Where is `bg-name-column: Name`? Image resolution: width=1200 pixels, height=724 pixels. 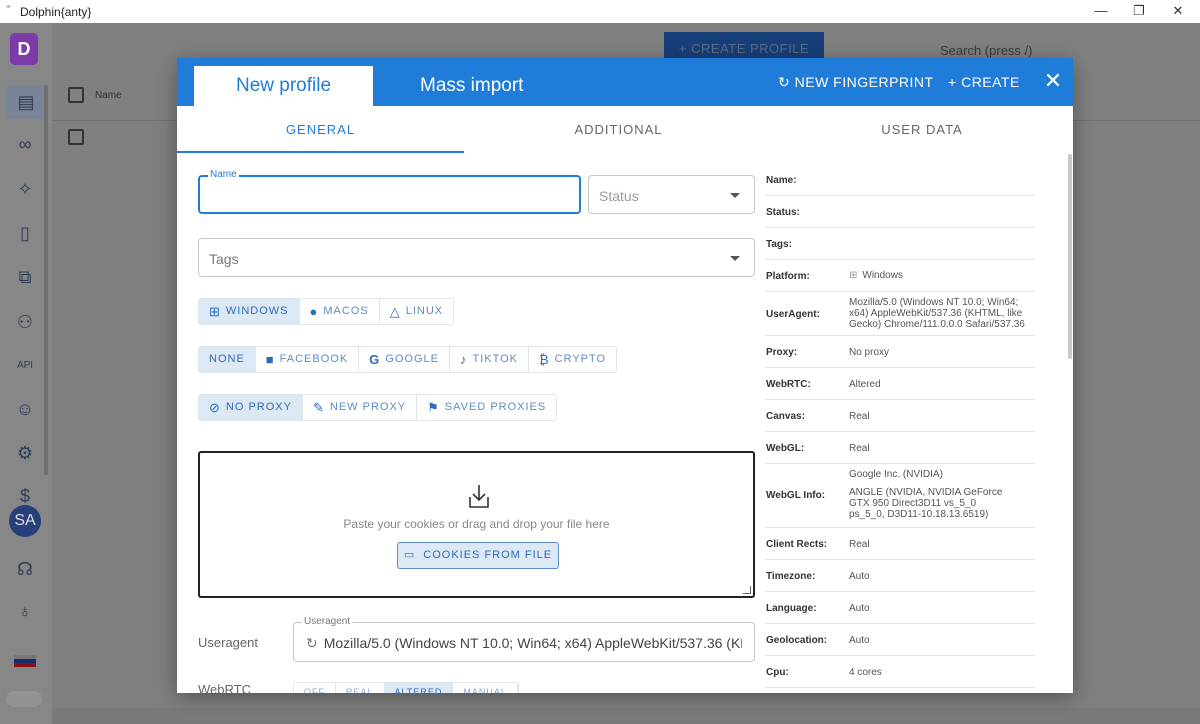 bg-name-column: Name is located at coordinates (108, 95).